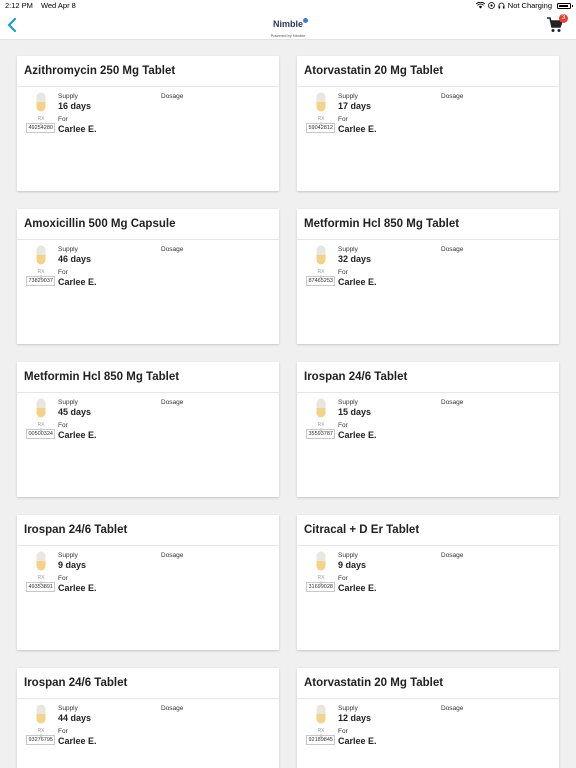 This screenshot has width=576, height=768. What do you see at coordinates (148, 377) in the screenshot?
I see `prescription-name: Metformin Hcl 850 Mg Tablet` at bounding box center [148, 377].